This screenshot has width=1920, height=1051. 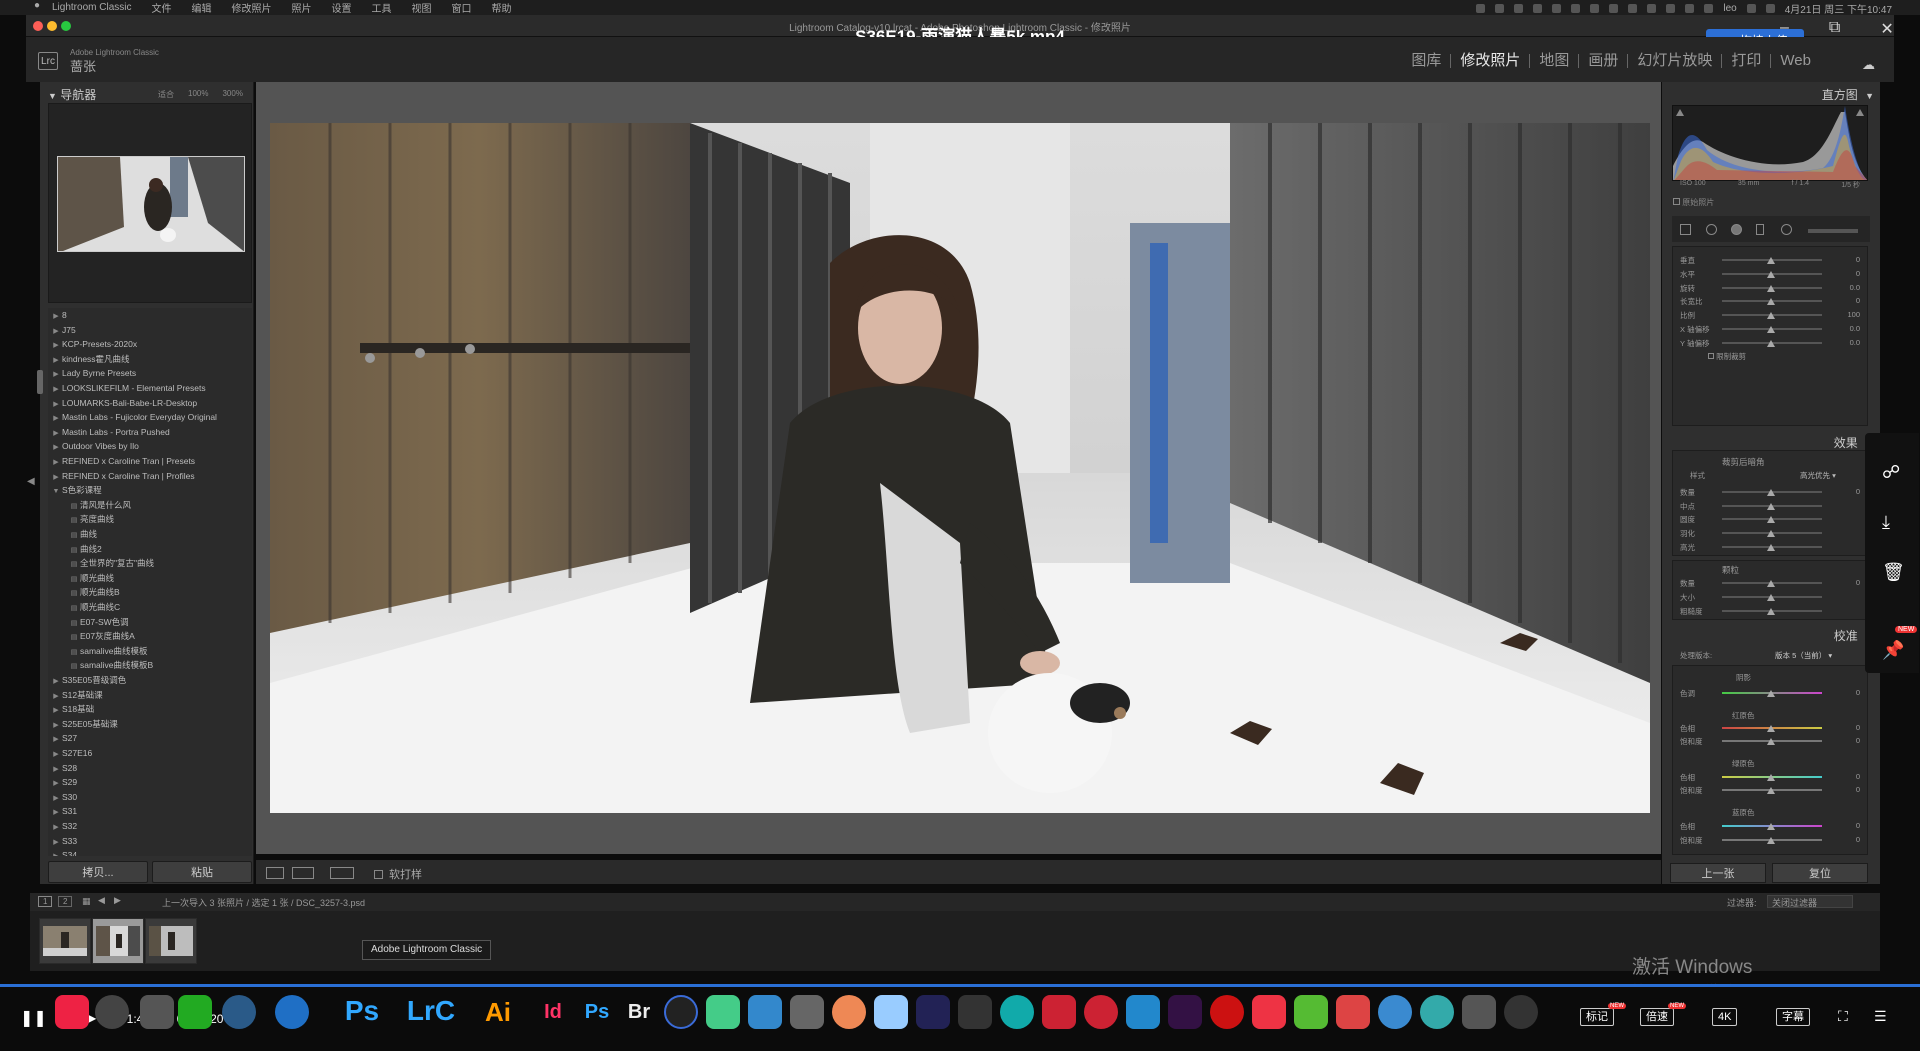 What do you see at coordinates (1685, 229) in the screenshot?
I see `crop-overlay-icon` at bounding box center [1685, 229].